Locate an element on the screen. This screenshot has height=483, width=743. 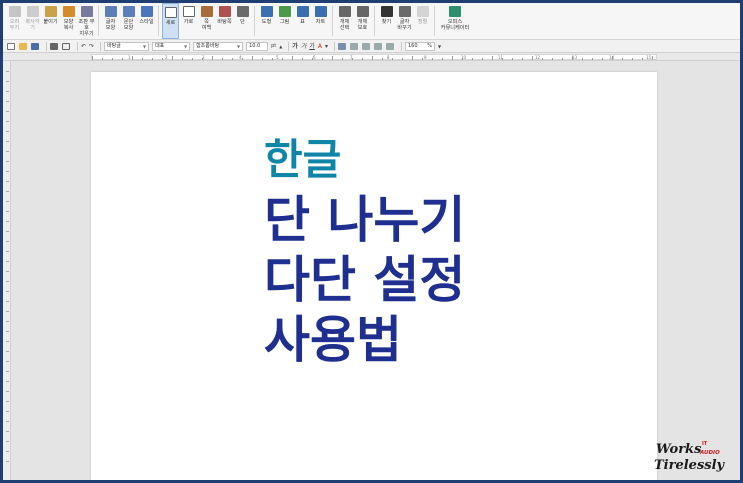
font-select: 함초롬바탕 ▼ is located at coordinates (218, 46).